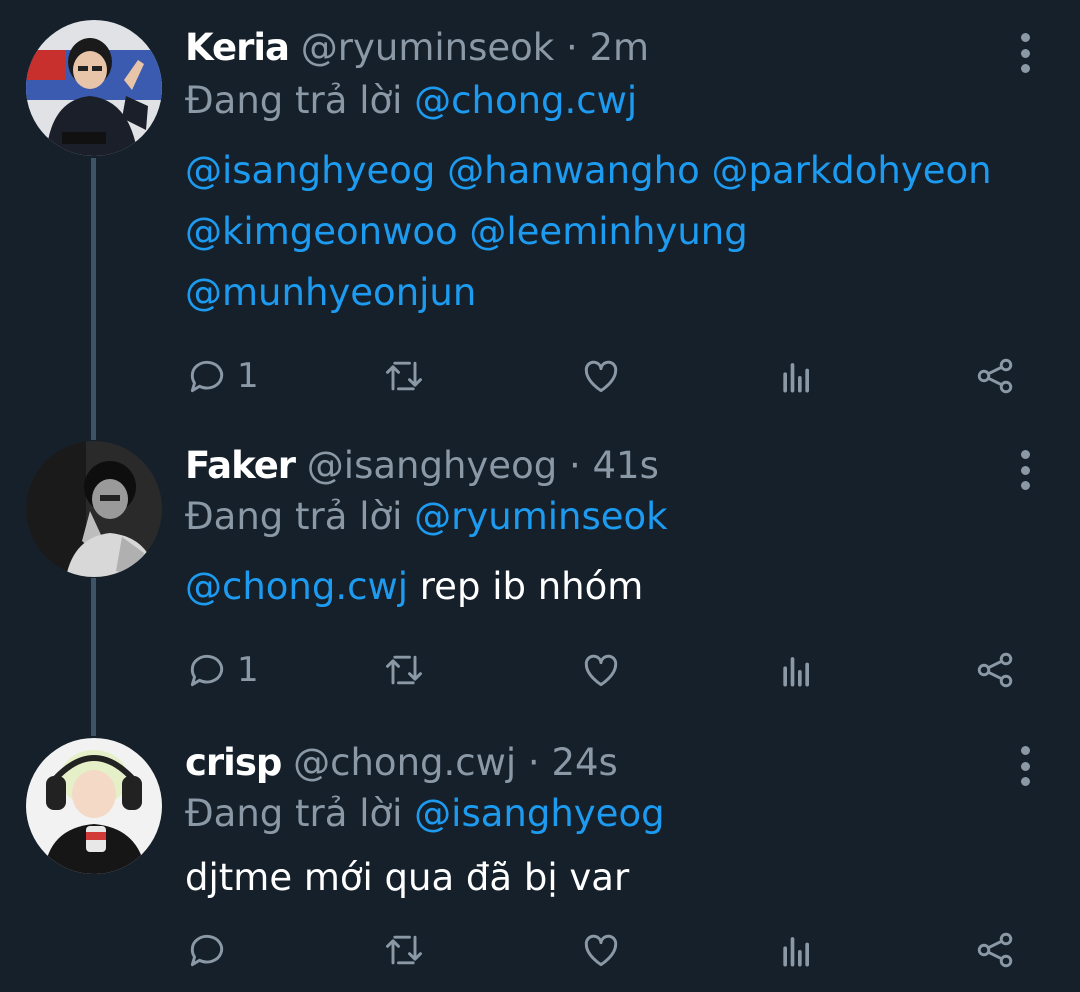 The image size is (1080, 992). Describe the element at coordinates (432, 465) in the screenshot. I see `handle: @isanghyeog` at that location.